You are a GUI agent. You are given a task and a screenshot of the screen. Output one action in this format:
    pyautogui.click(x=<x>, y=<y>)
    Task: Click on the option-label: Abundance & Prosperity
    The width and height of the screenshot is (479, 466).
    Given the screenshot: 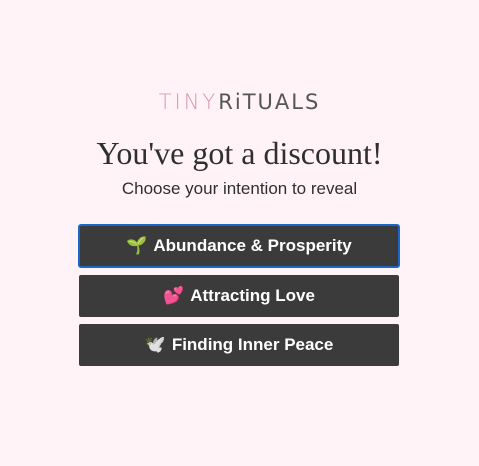 What is the action you would take?
    pyautogui.click(x=252, y=245)
    